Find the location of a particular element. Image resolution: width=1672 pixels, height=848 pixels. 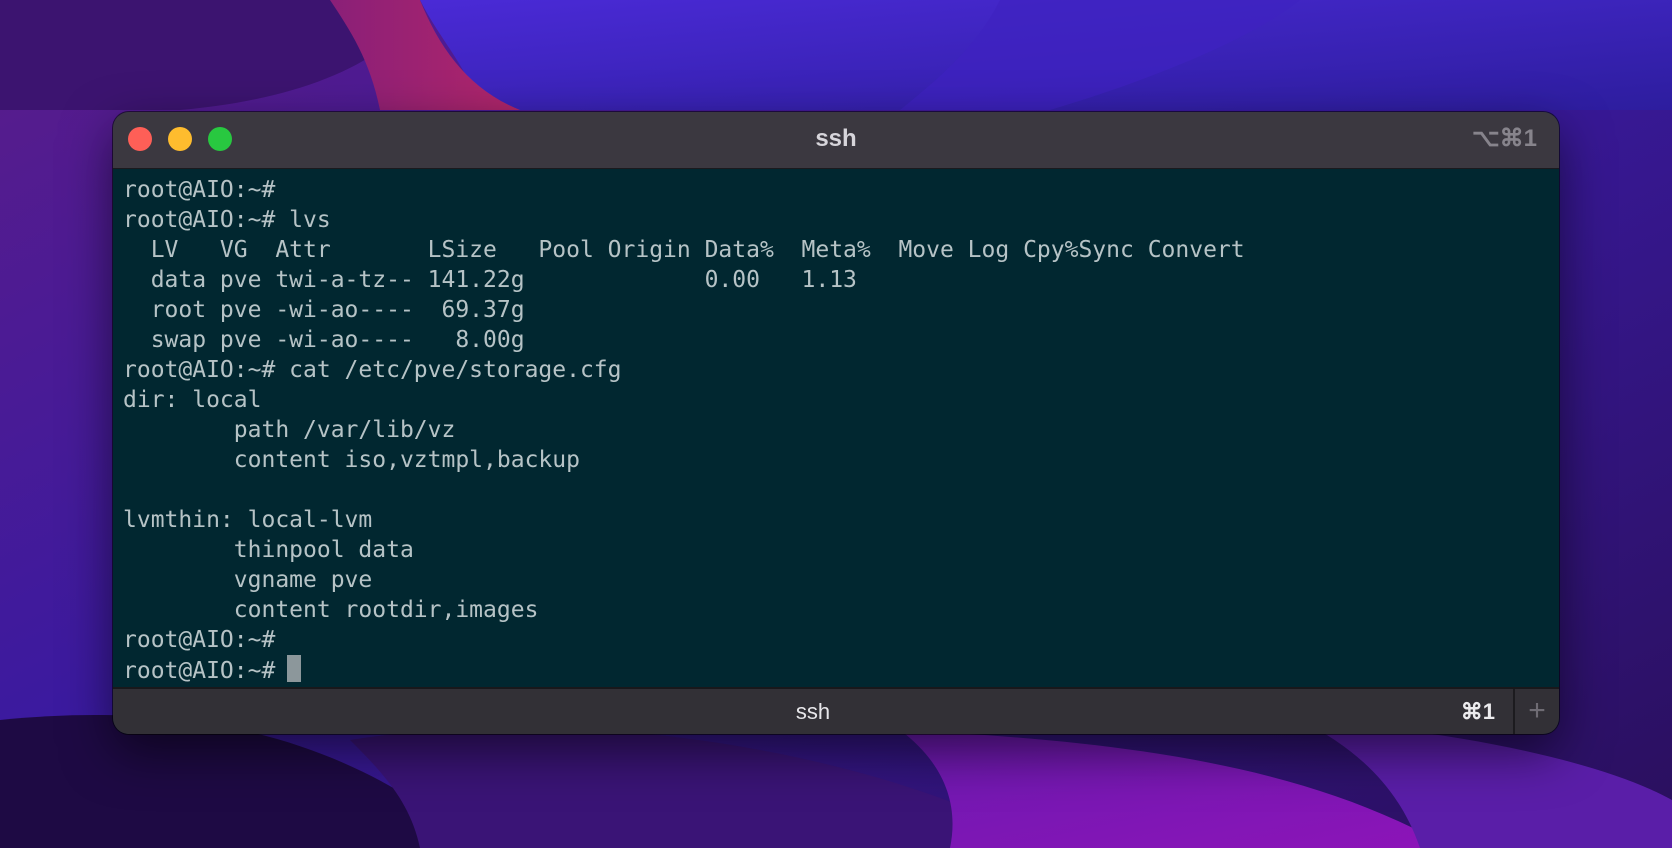

title-bar: ssh ⌥⌘1 is located at coordinates (836, 140).